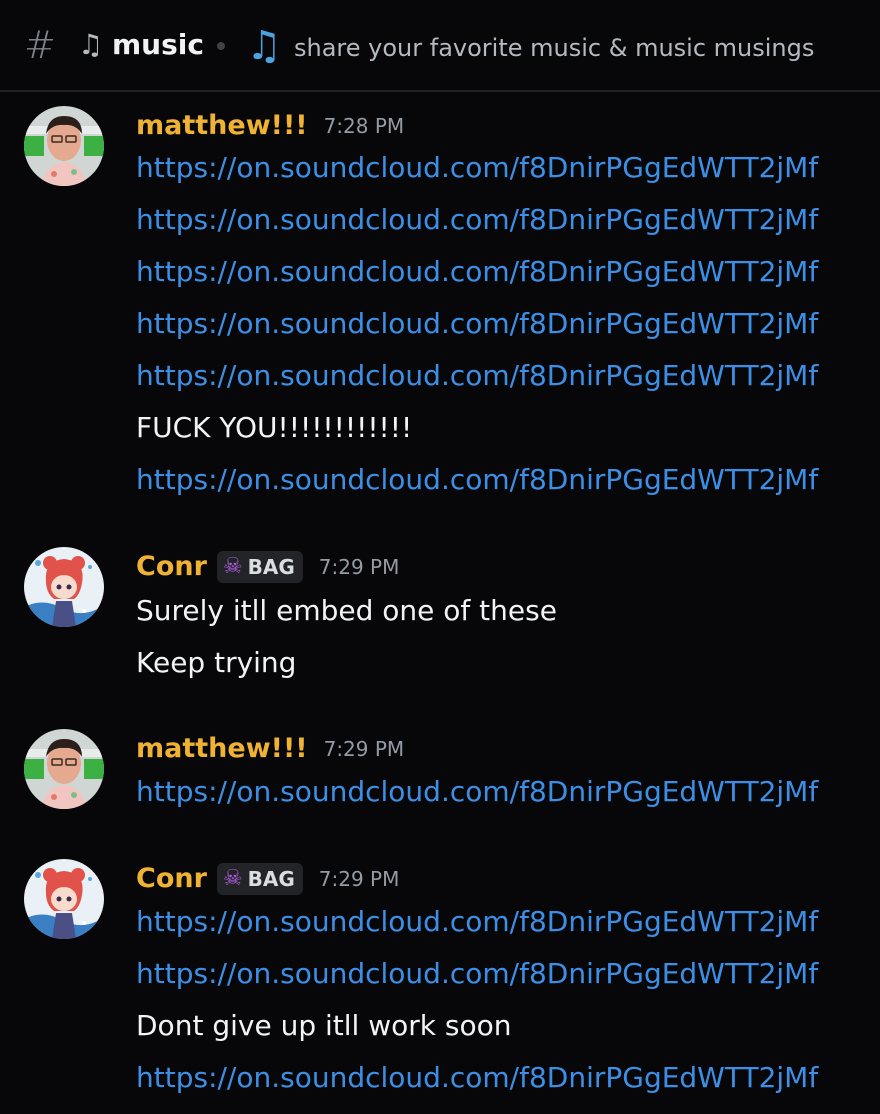 Image resolution: width=880 pixels, height=1114 pixels. I want to click on channel-name: music, so click(158, 45).